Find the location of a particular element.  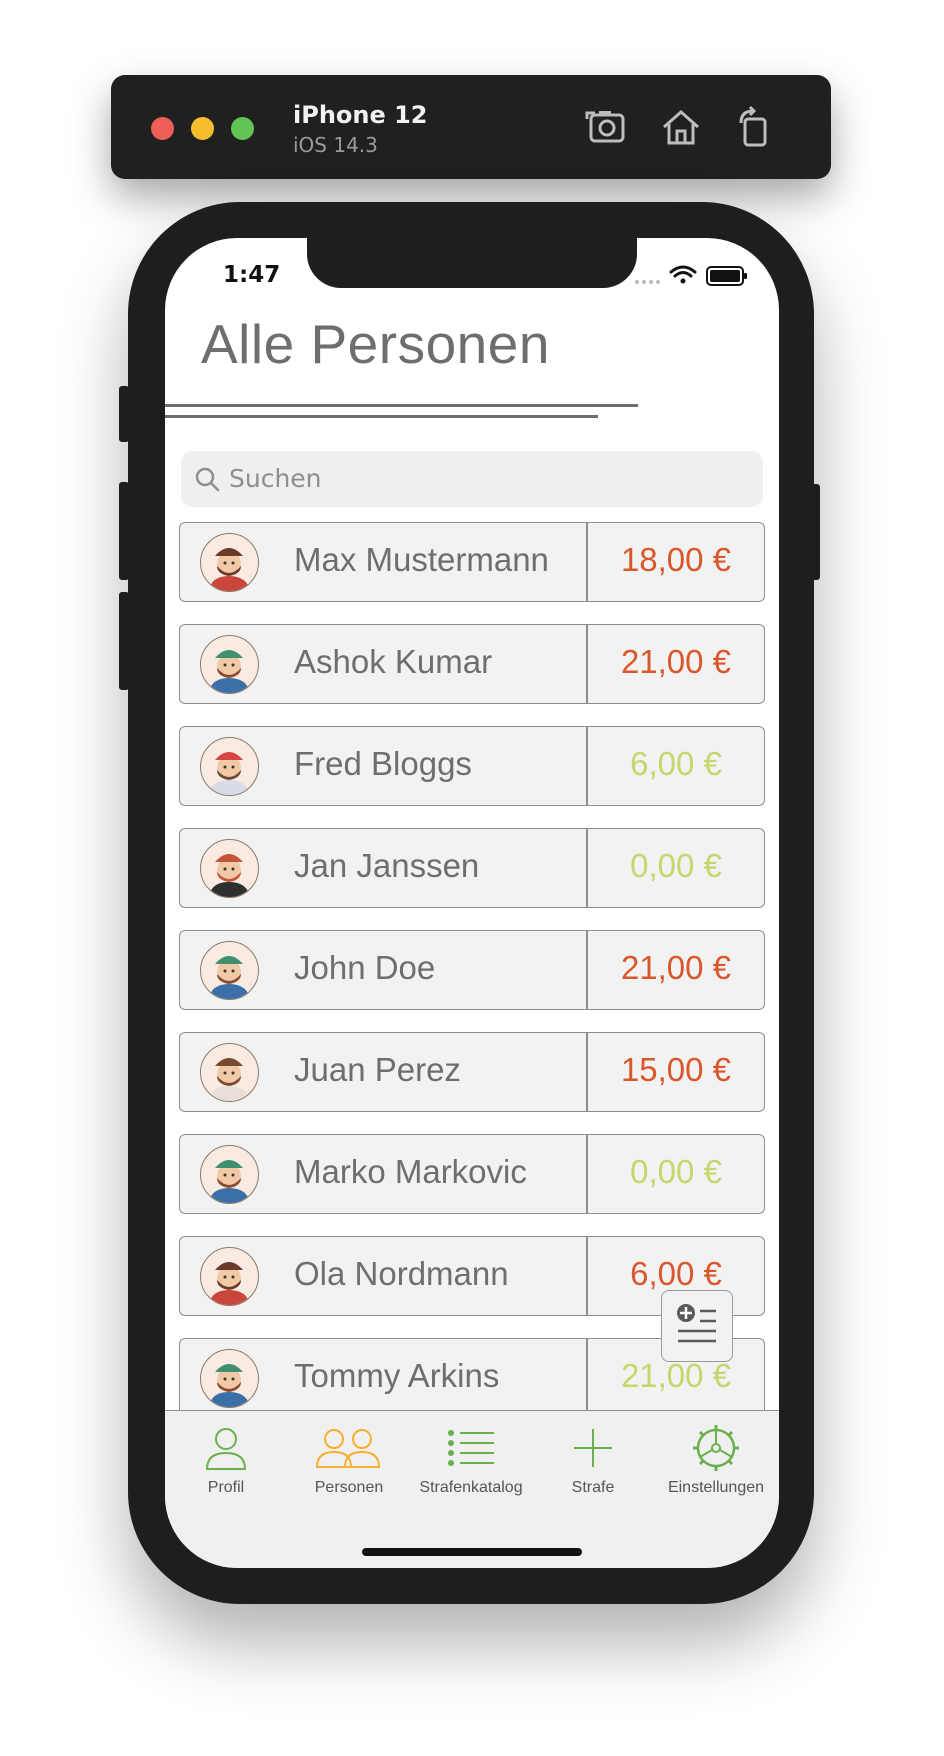

red-hair-avatar-icon is located at coordinates (229, 875).